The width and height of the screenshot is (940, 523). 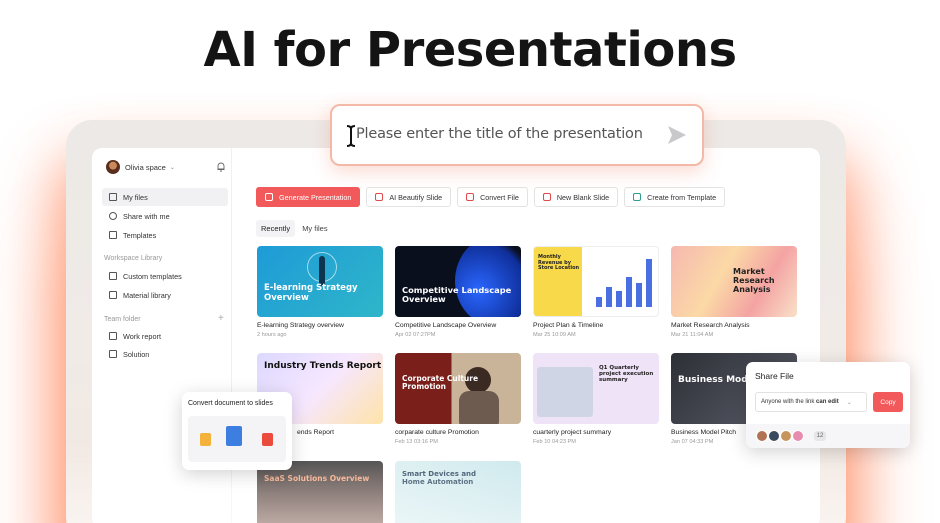 What do you see at coordinates (135, 197) in the screenshot?
I see `sidebar-item-label: My files` at bounding box center [135, 197].